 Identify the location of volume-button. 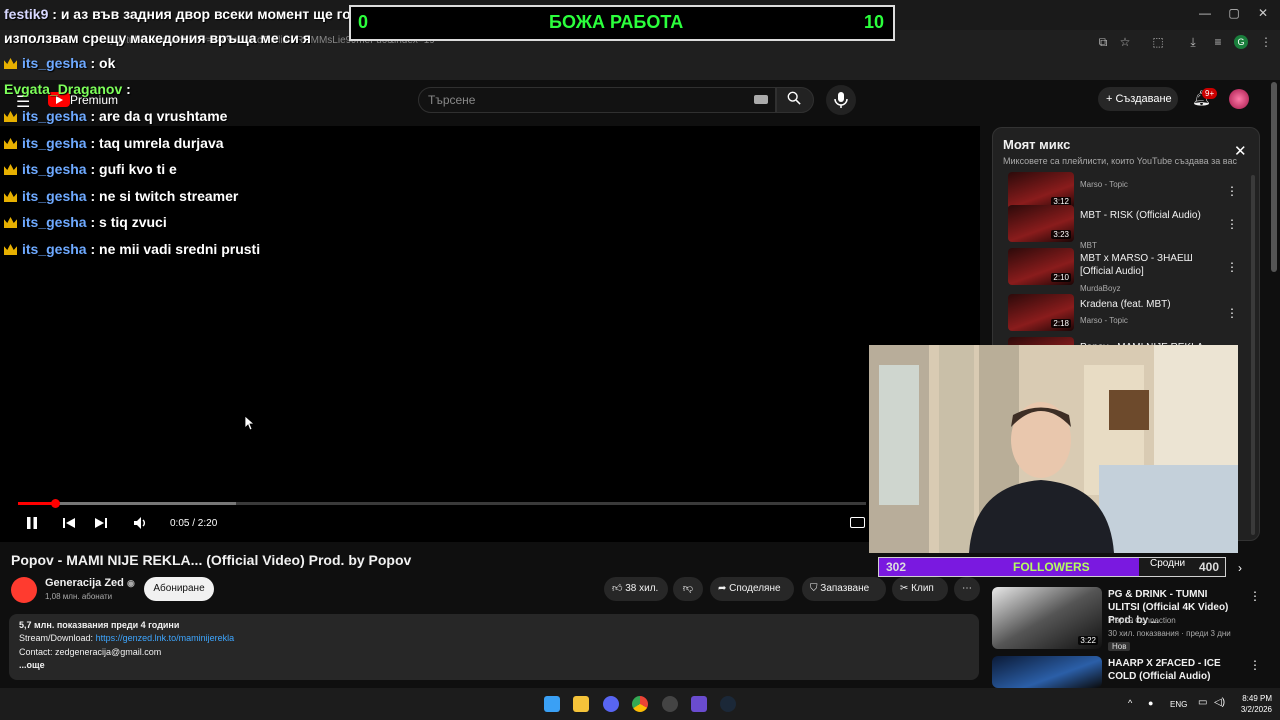
(141, 524).